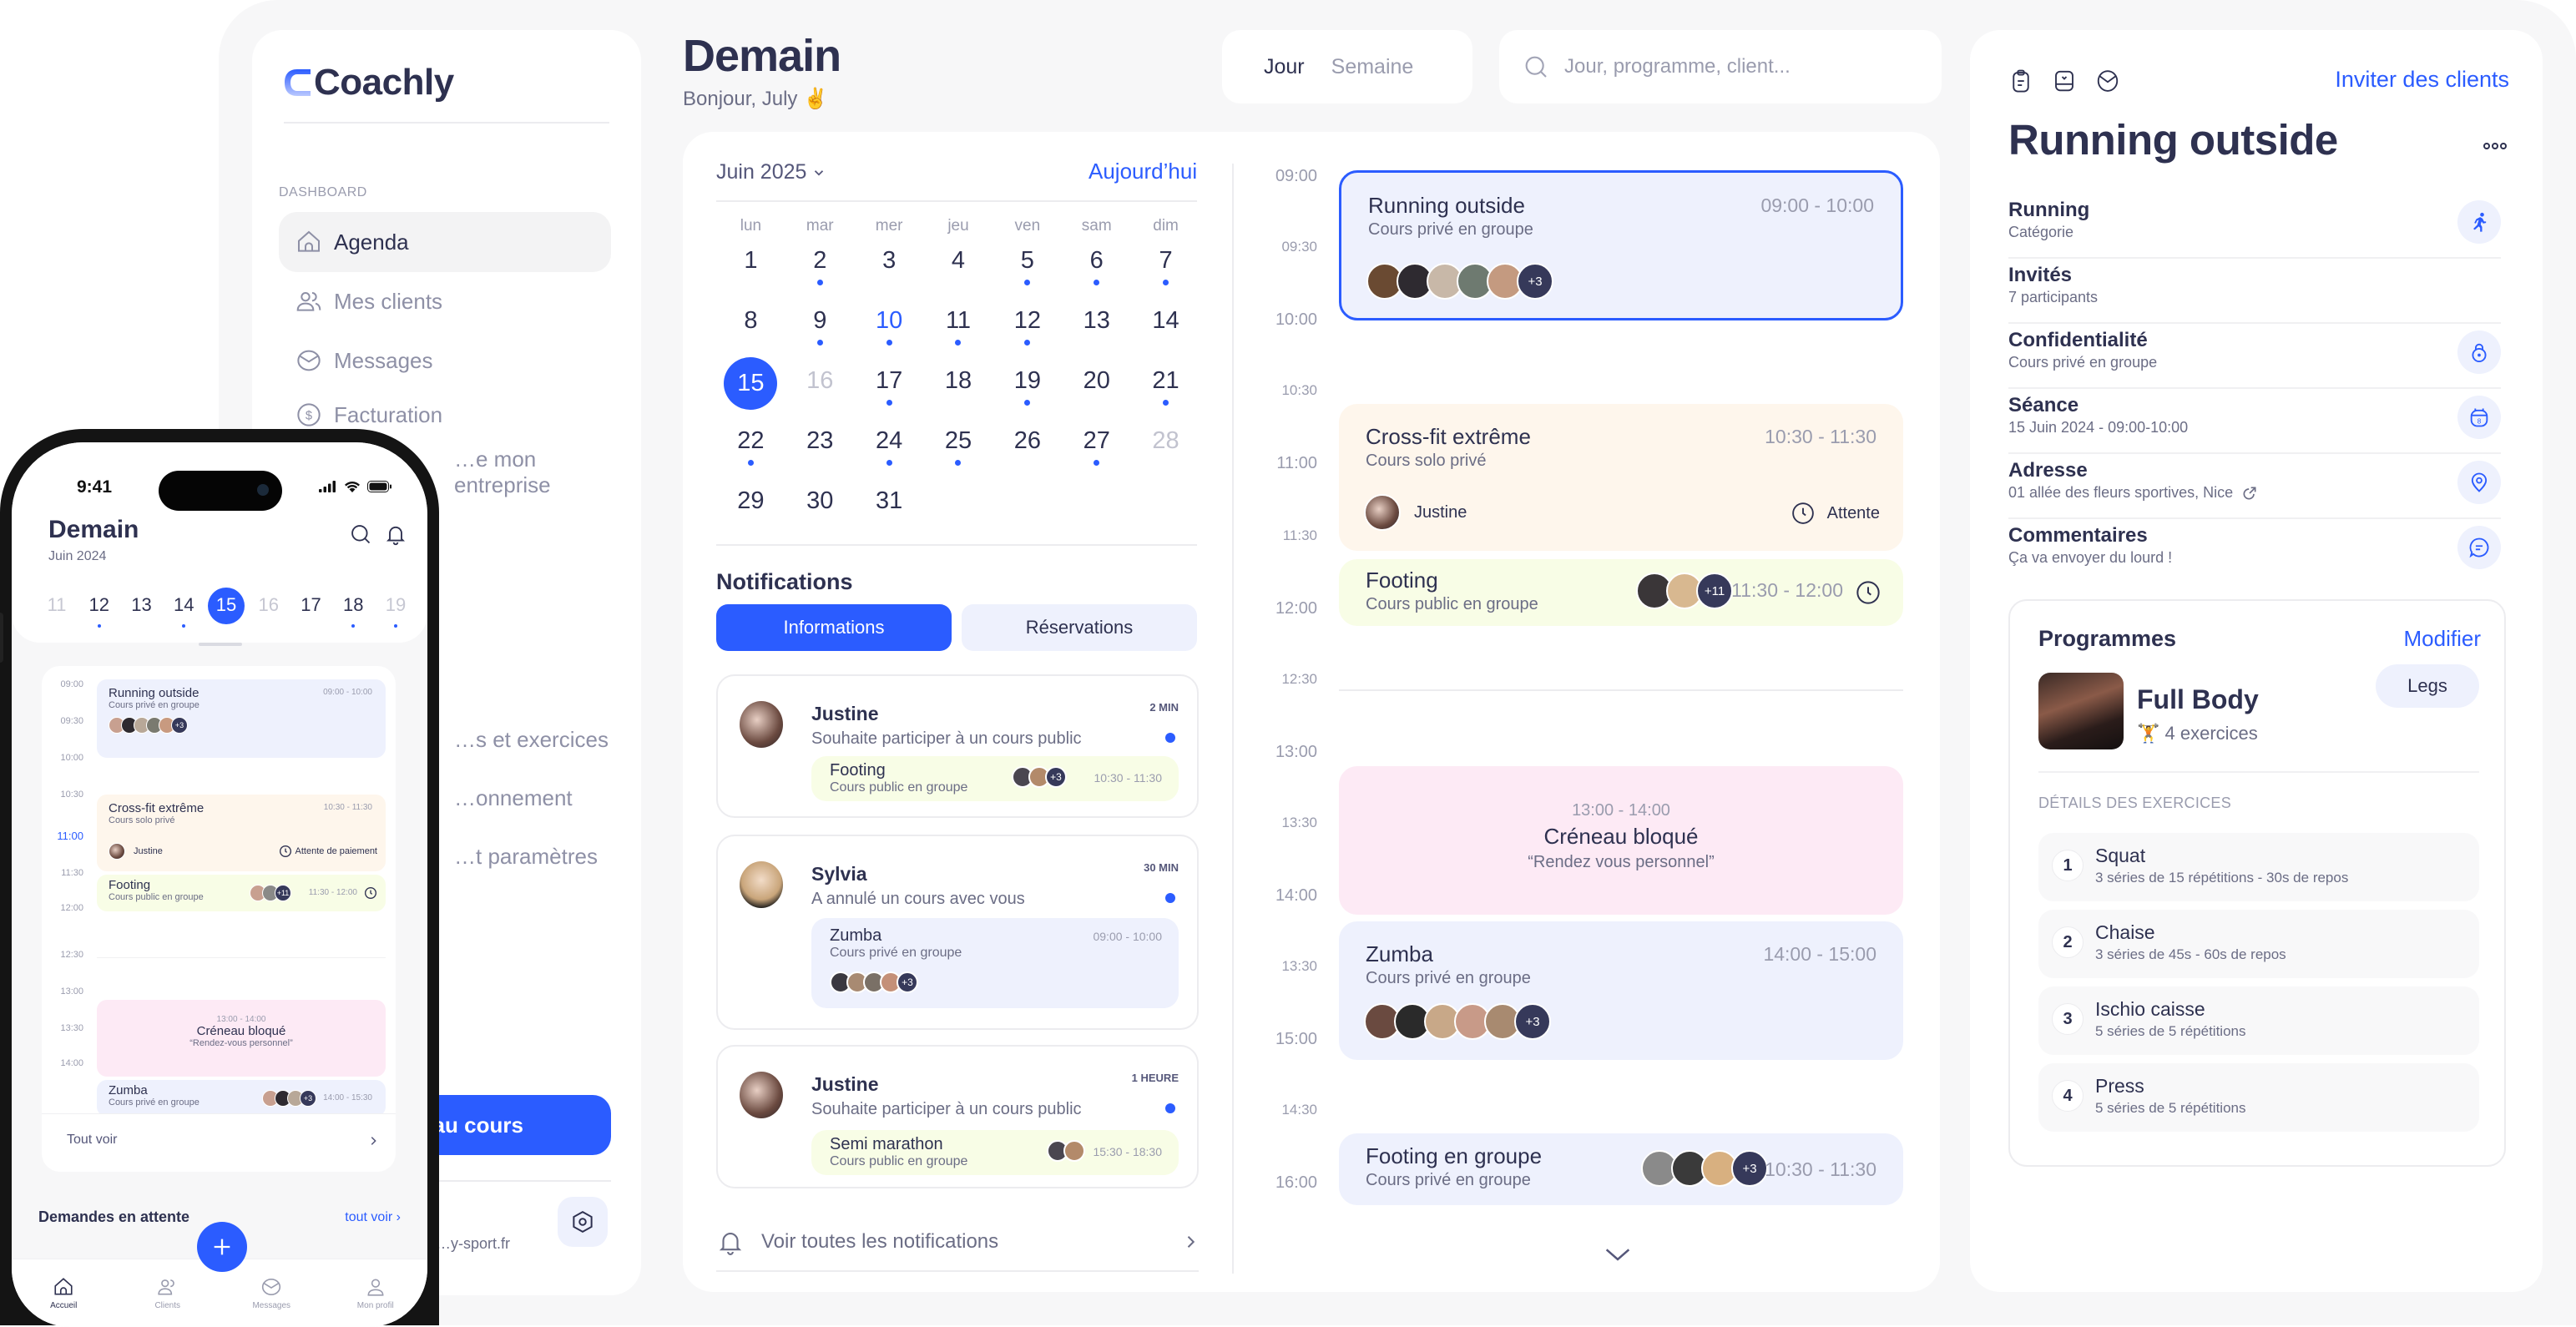 The width and height of the screenshot is (2576, 1327). Describe the element at coordinates (2479, 222) in the screenshot. I see `category-button` at that location.